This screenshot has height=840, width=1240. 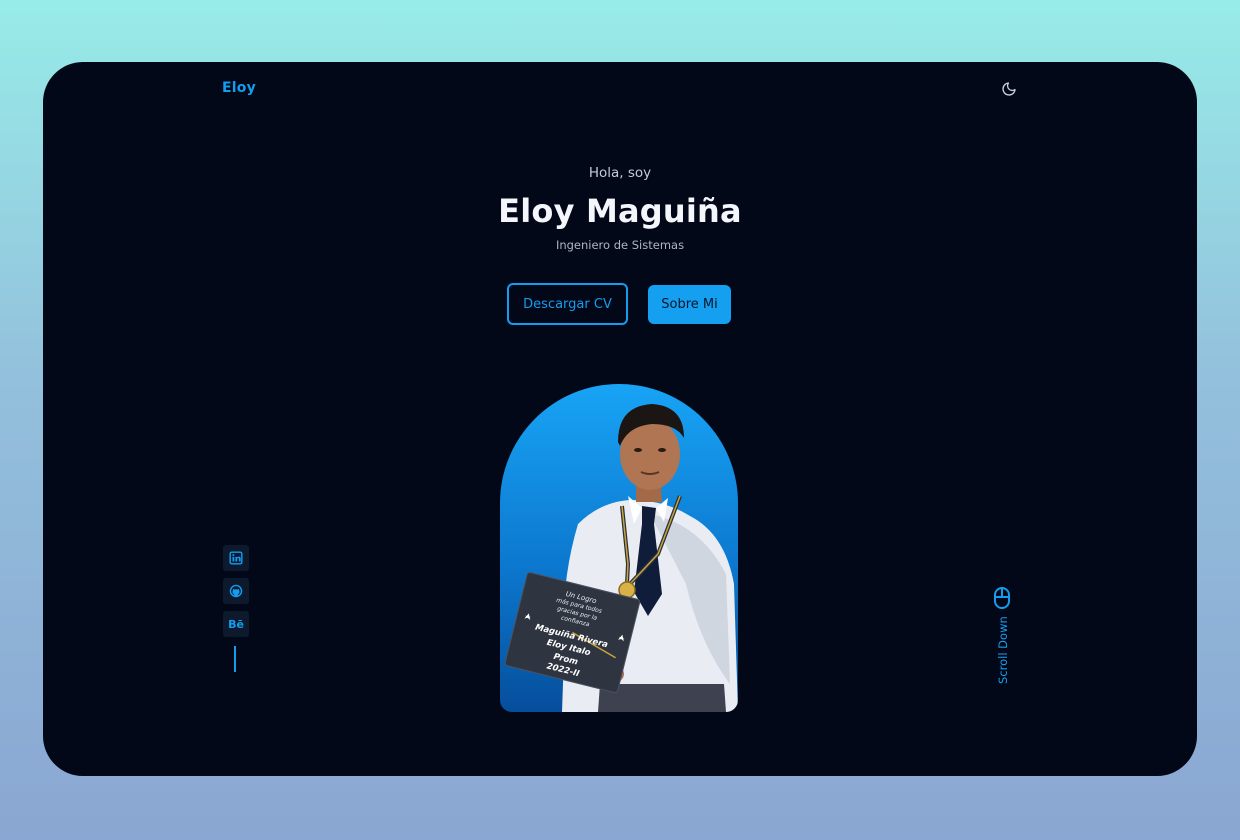 I want to click on about-me-button: Sobre Mi, so click(x=689, y=304).